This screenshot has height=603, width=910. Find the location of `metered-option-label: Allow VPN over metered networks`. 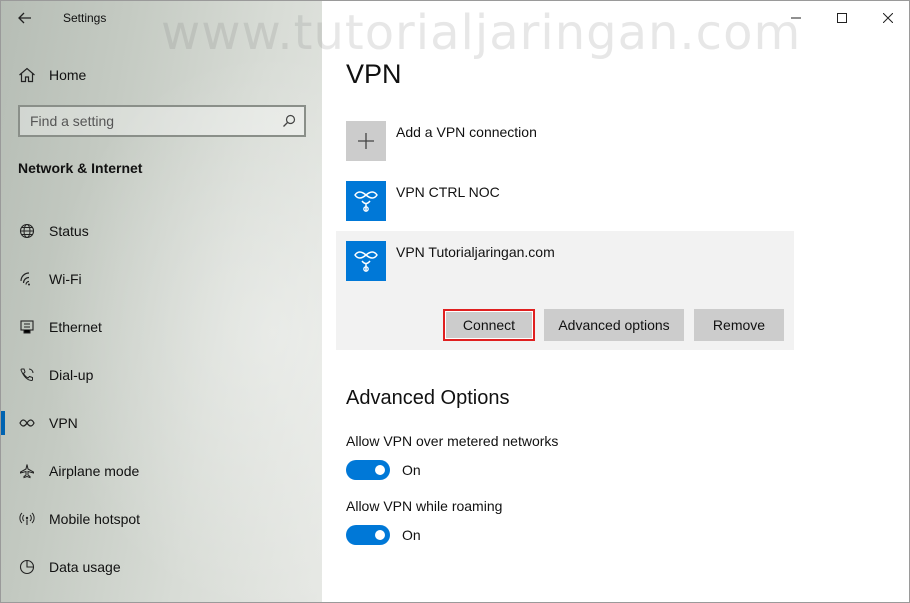

metered-option-label: Allow VPN over metered networks is located at coordinates (452, 441).